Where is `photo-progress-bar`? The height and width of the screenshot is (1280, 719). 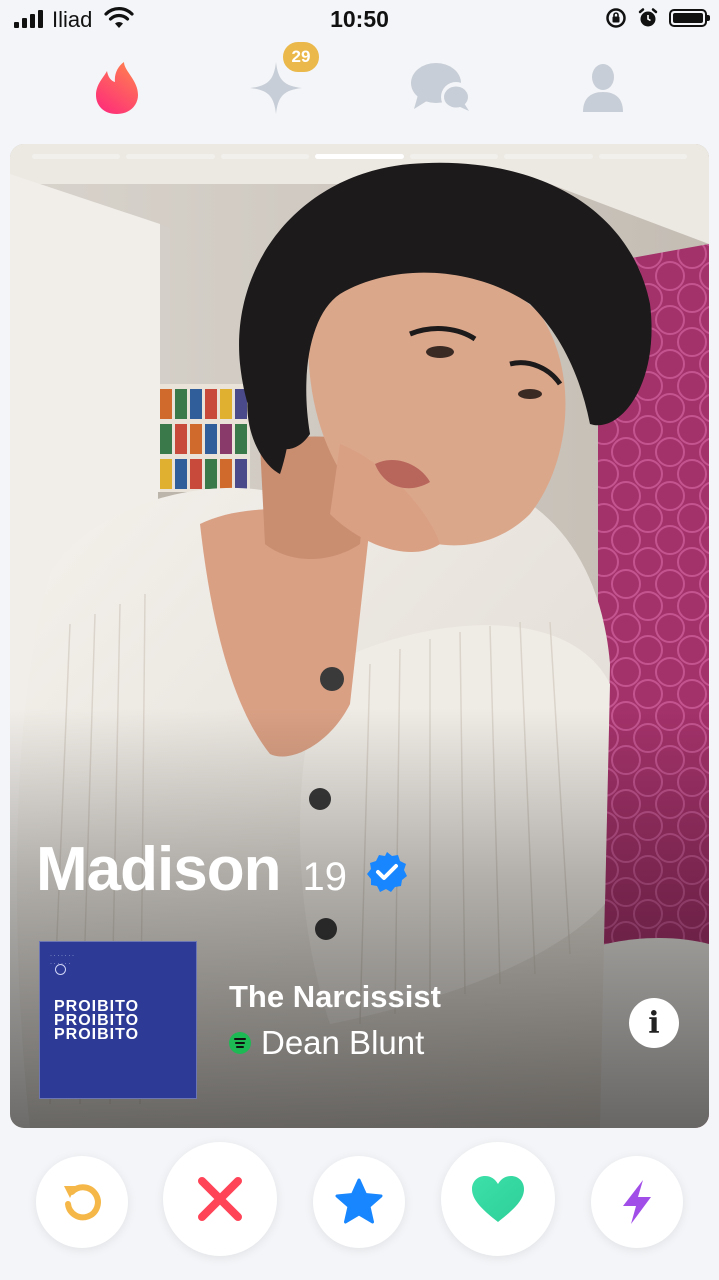
photo-progress-bar is located at coordinates (359, 156).